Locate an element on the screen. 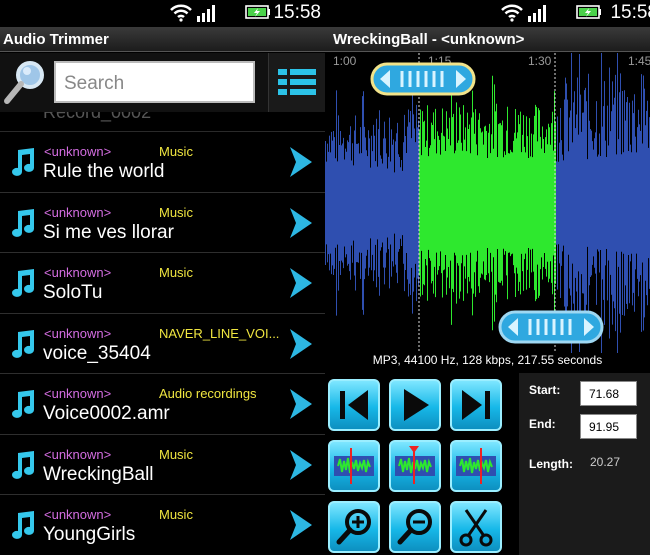 This screenshot has width=650, height=555. file-info: MP3, 44100 Hz, 128 kbps, 217.55 seconds is located at coordinates (487, 363).